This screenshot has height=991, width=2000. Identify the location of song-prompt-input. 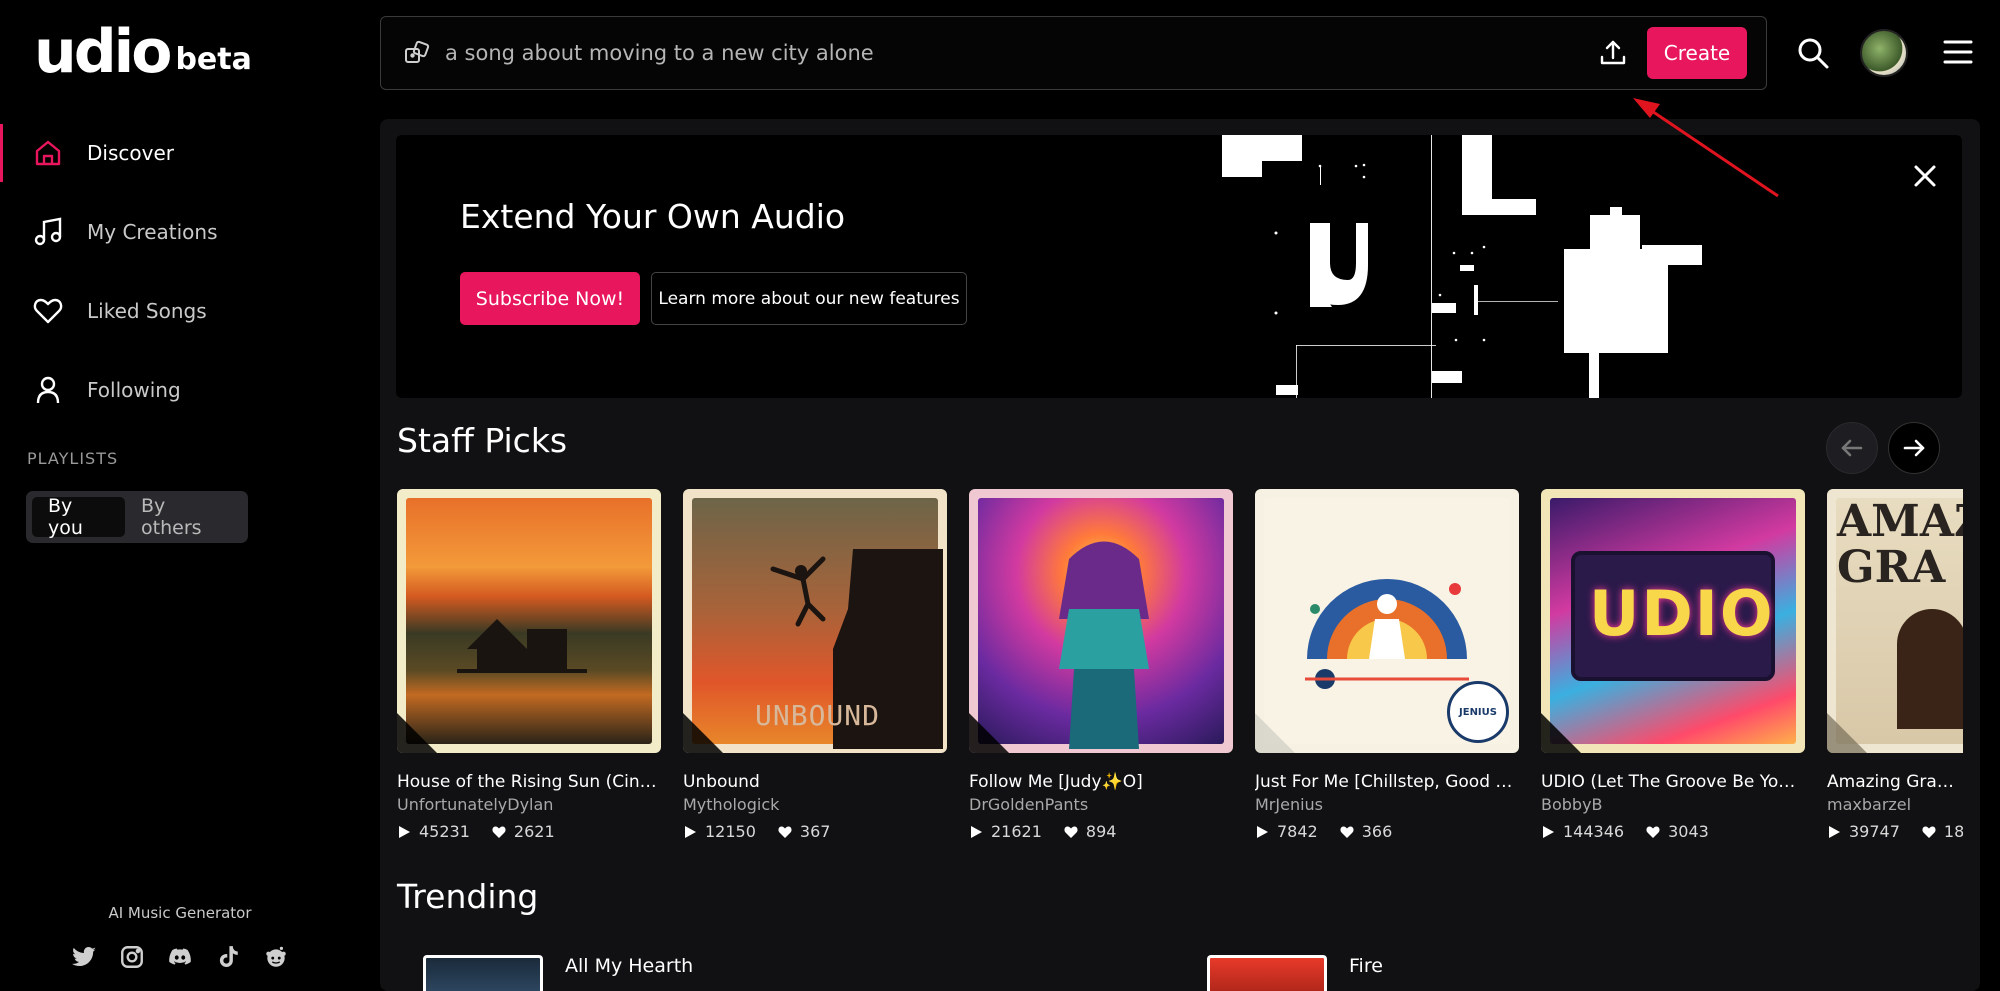
(980, 53).